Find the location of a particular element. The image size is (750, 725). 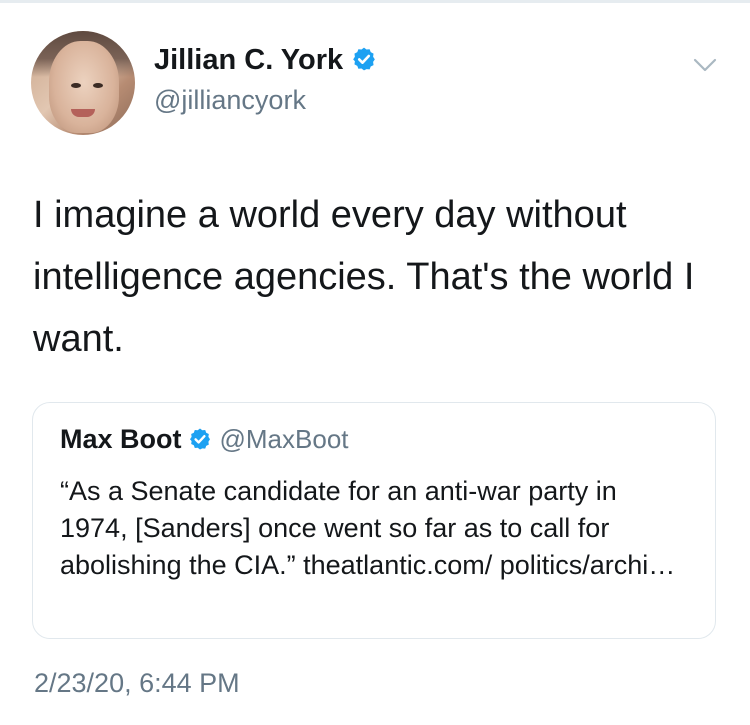

tweet-timestamp: 2/23/20, 6:44 PM is located at coordinates (137, 683).